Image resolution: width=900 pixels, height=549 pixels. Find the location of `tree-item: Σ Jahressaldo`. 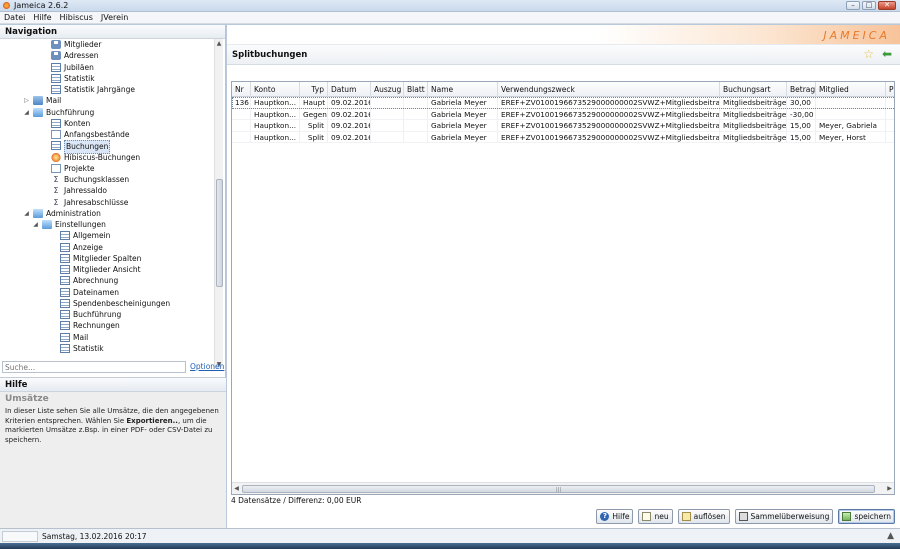

tree-item: Σ Jahressaldo is located at coordinates (107, 190).